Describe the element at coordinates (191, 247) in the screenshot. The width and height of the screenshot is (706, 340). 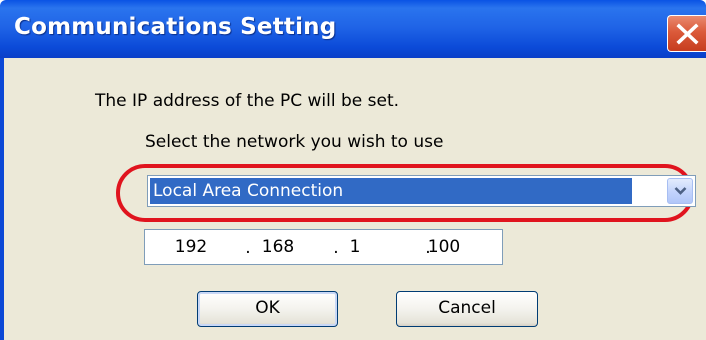
I see `ip-octet-1: 192` at that location.